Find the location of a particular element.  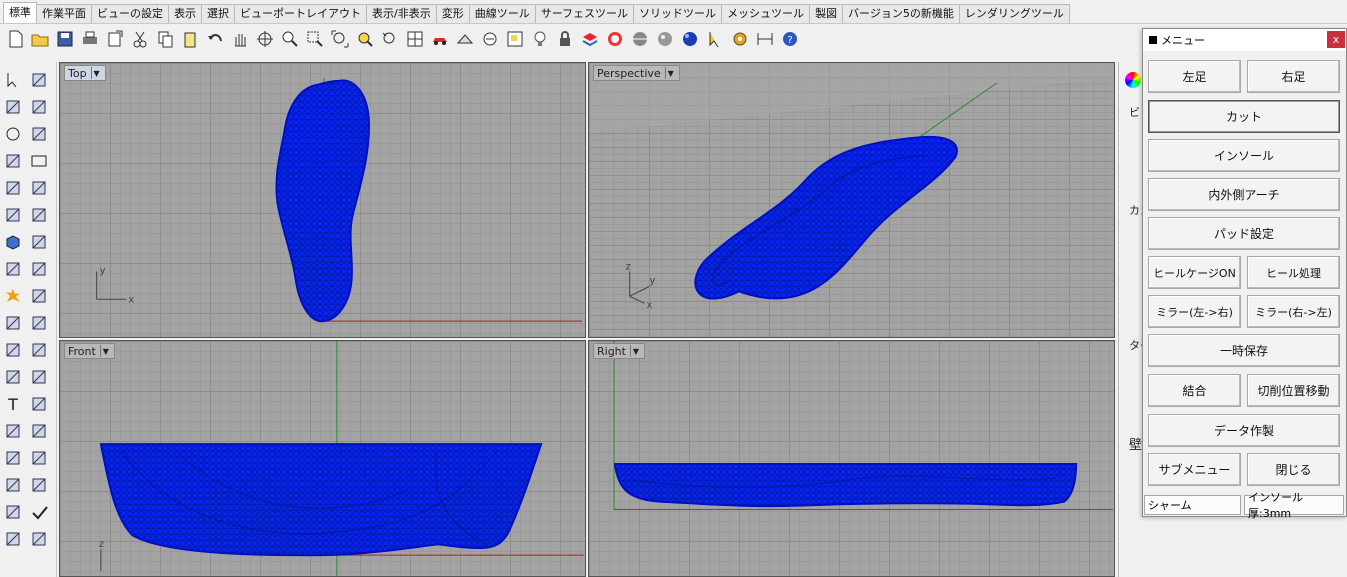

undo-icon is located at coordinates (214, 39).